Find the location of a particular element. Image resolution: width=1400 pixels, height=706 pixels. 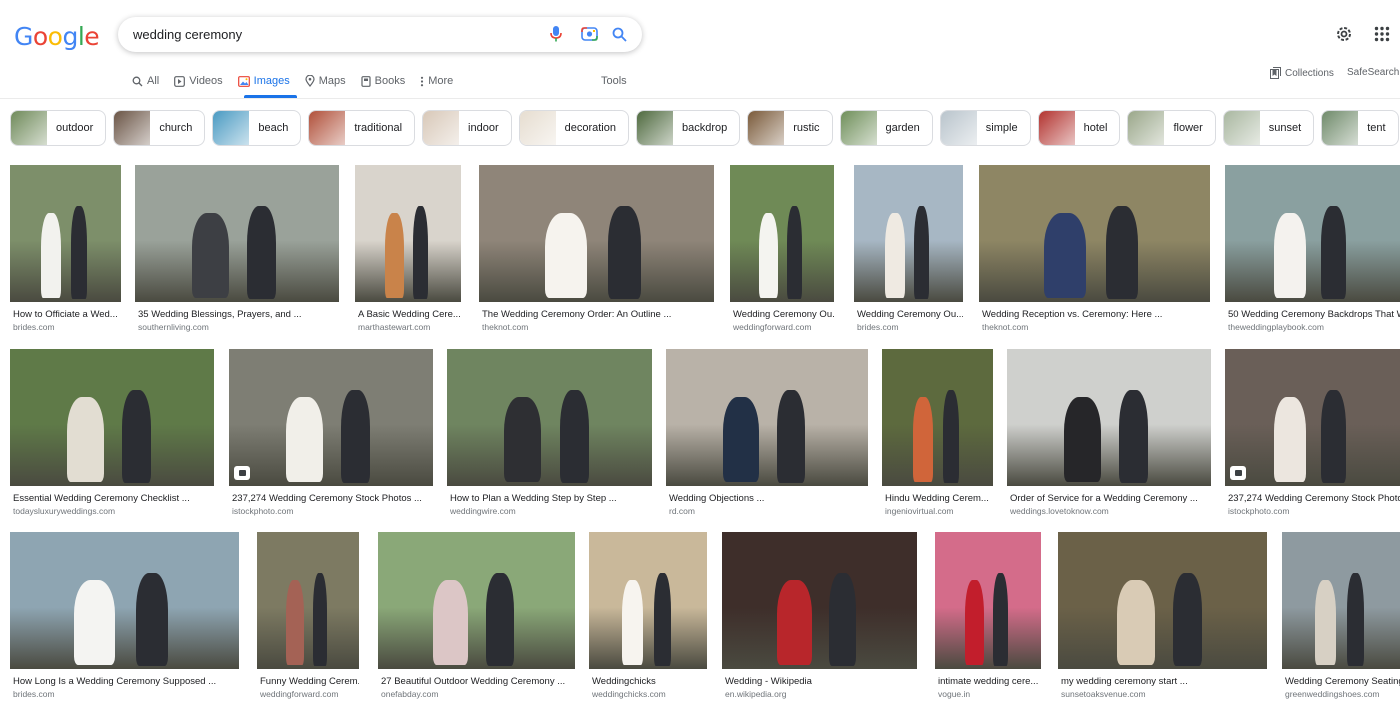

chip-flower: flower is located at coordinates (1171, 128).